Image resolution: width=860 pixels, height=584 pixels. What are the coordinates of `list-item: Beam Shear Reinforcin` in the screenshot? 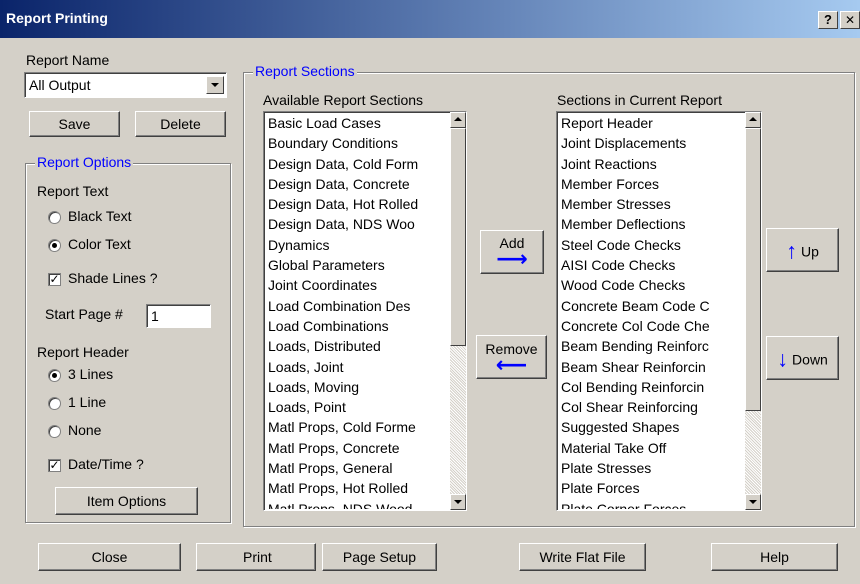 It's located at (651, 367).